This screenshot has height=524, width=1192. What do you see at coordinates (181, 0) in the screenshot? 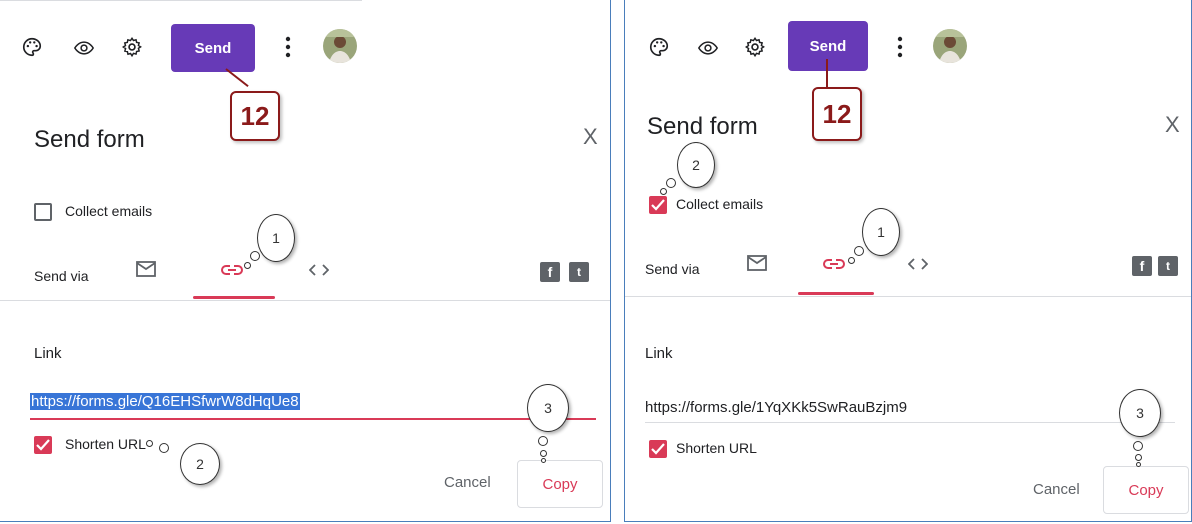
I see `top-divider` at bounding box center [181, 0].